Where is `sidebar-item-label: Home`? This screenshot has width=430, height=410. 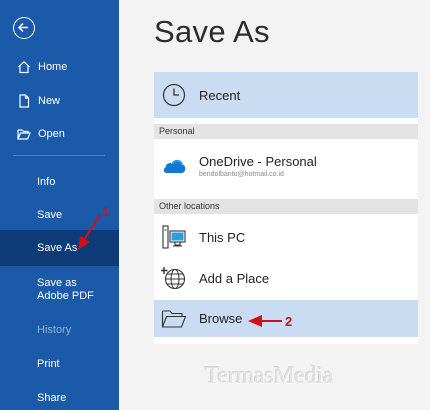 sidebar-item-label: Home is located at coordinates (53, 66).